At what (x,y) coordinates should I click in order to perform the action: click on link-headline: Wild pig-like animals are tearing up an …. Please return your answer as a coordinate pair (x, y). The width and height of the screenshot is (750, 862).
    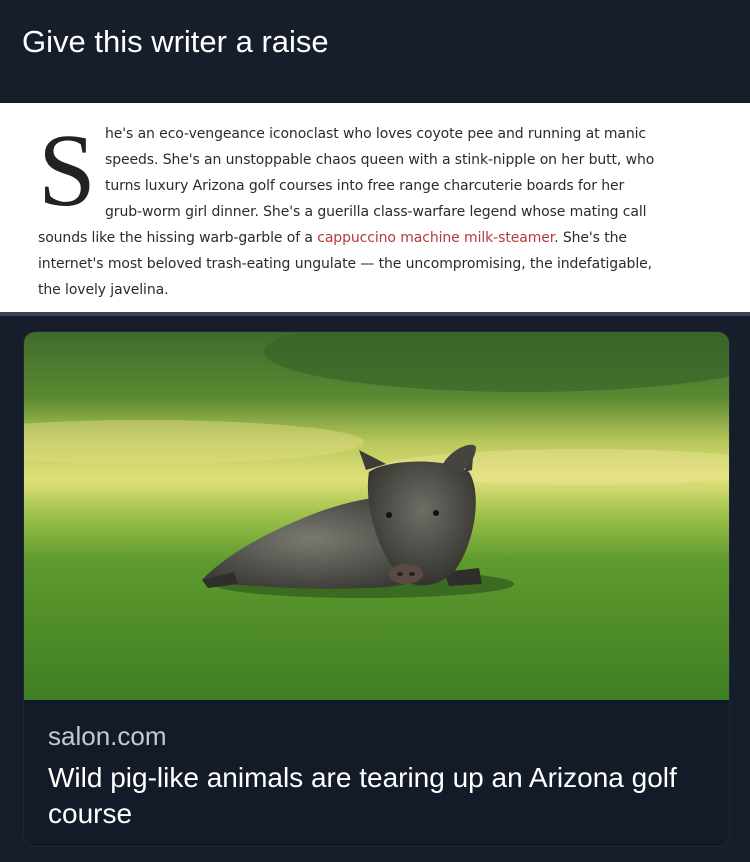
    Looking at the image, I should click on (368, 796).